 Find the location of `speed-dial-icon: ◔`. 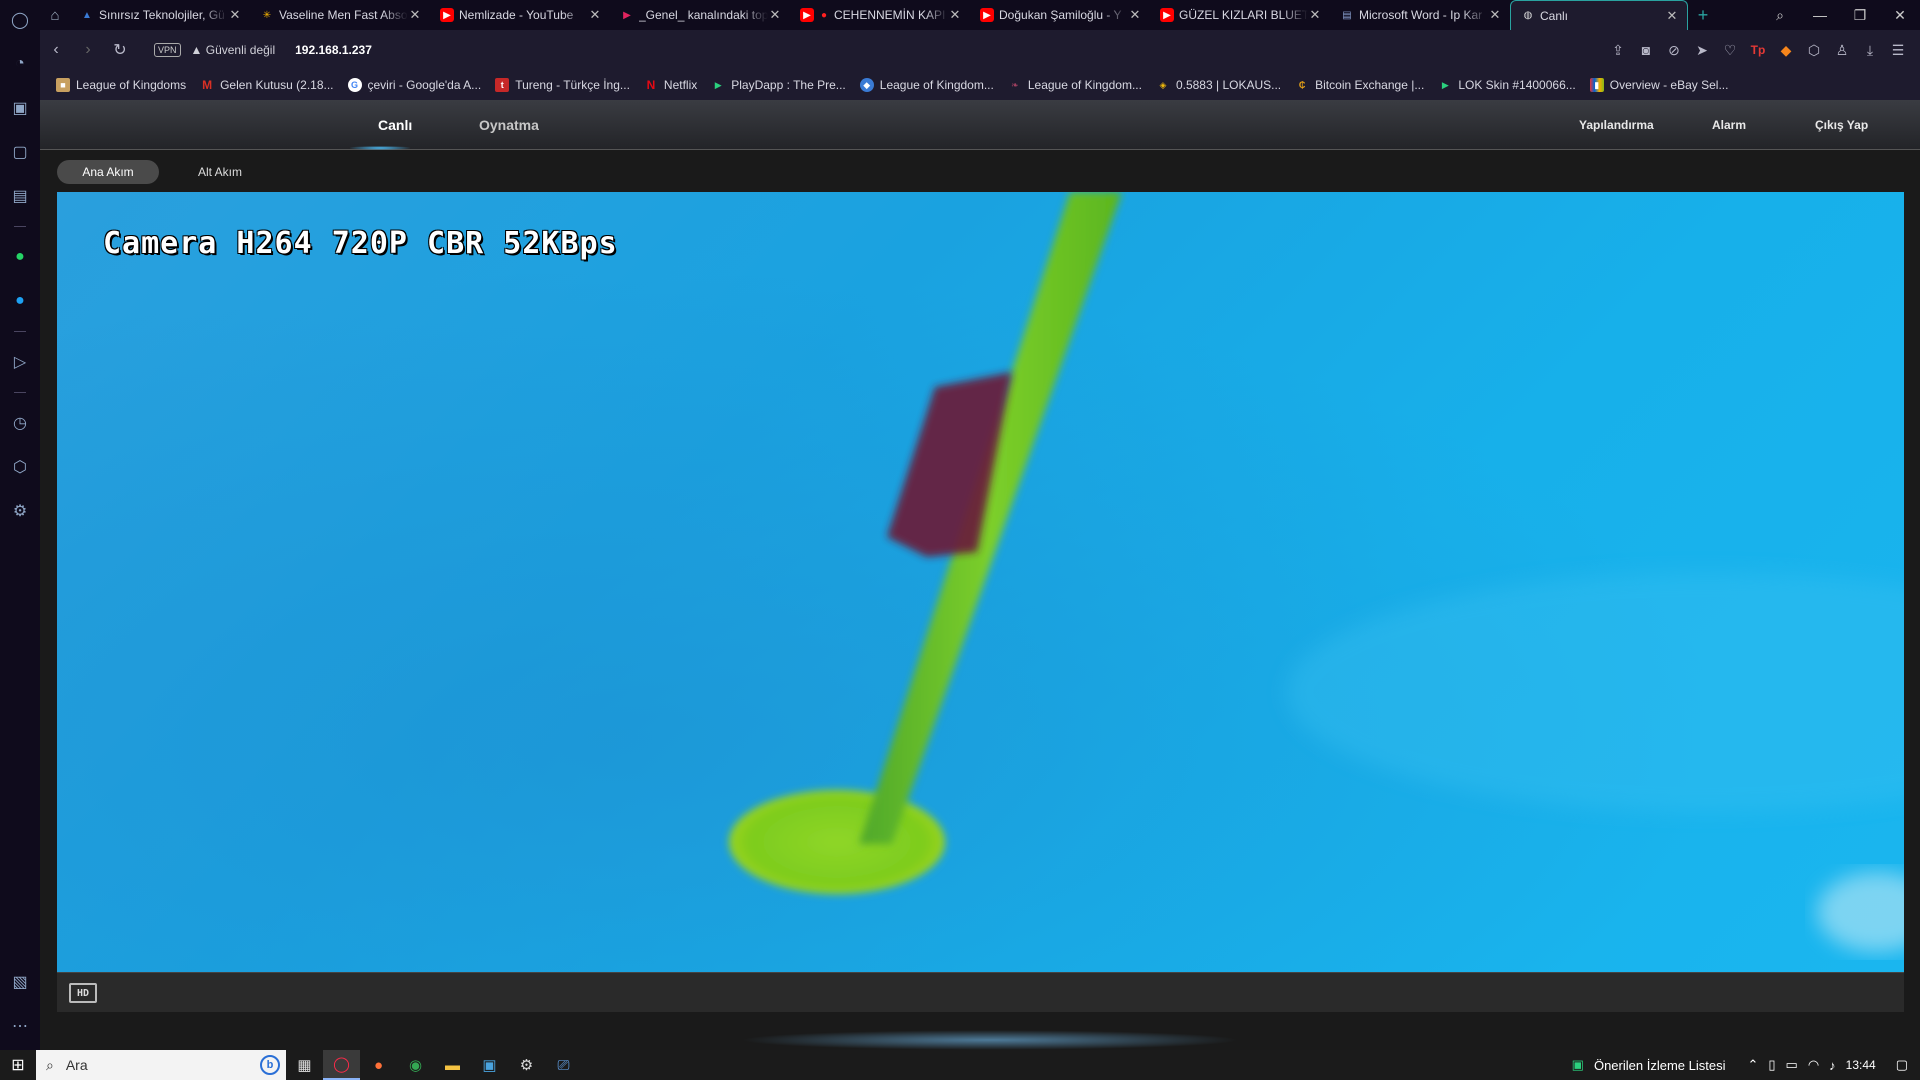

speed-dial-icon: ◔ is located at coordinates (20, 64).